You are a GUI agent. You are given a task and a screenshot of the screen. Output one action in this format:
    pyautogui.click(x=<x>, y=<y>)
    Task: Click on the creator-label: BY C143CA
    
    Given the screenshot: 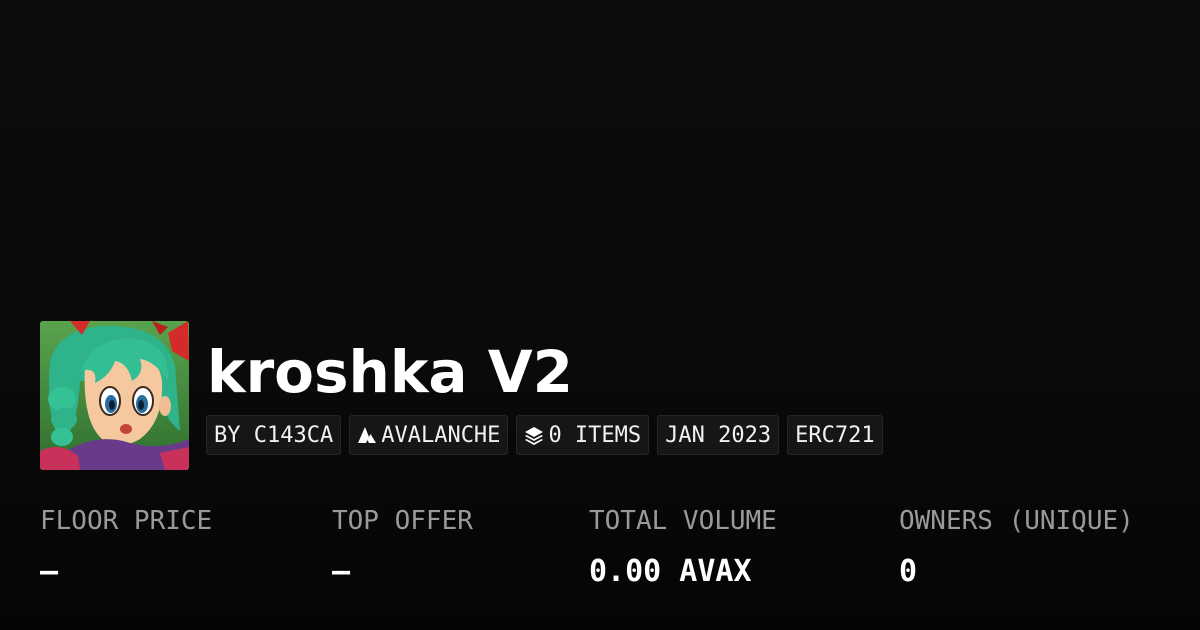 What is the action you would take?
    pyautogui.click(x=274, y=435)
    